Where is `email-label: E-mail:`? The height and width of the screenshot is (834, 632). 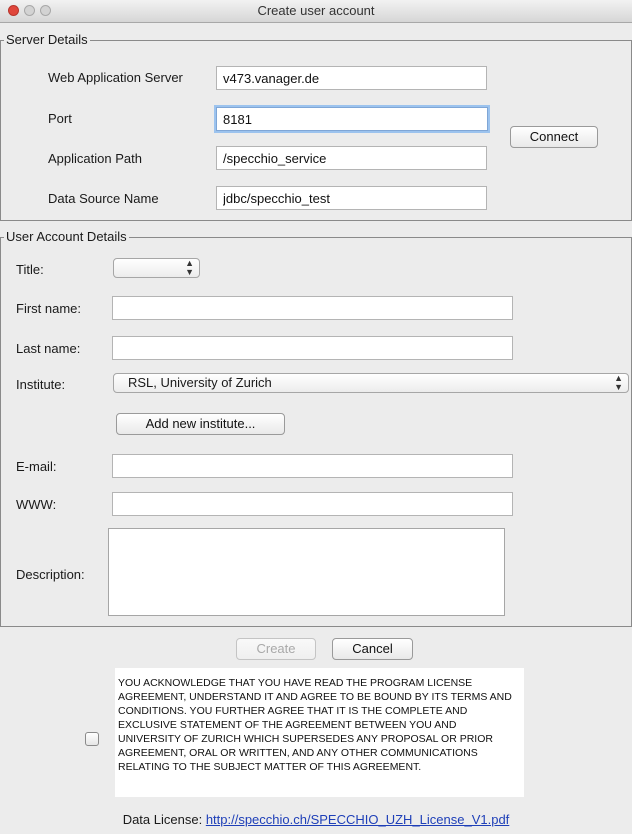
email-label: E-mail: is located at coordinates (36, 466).